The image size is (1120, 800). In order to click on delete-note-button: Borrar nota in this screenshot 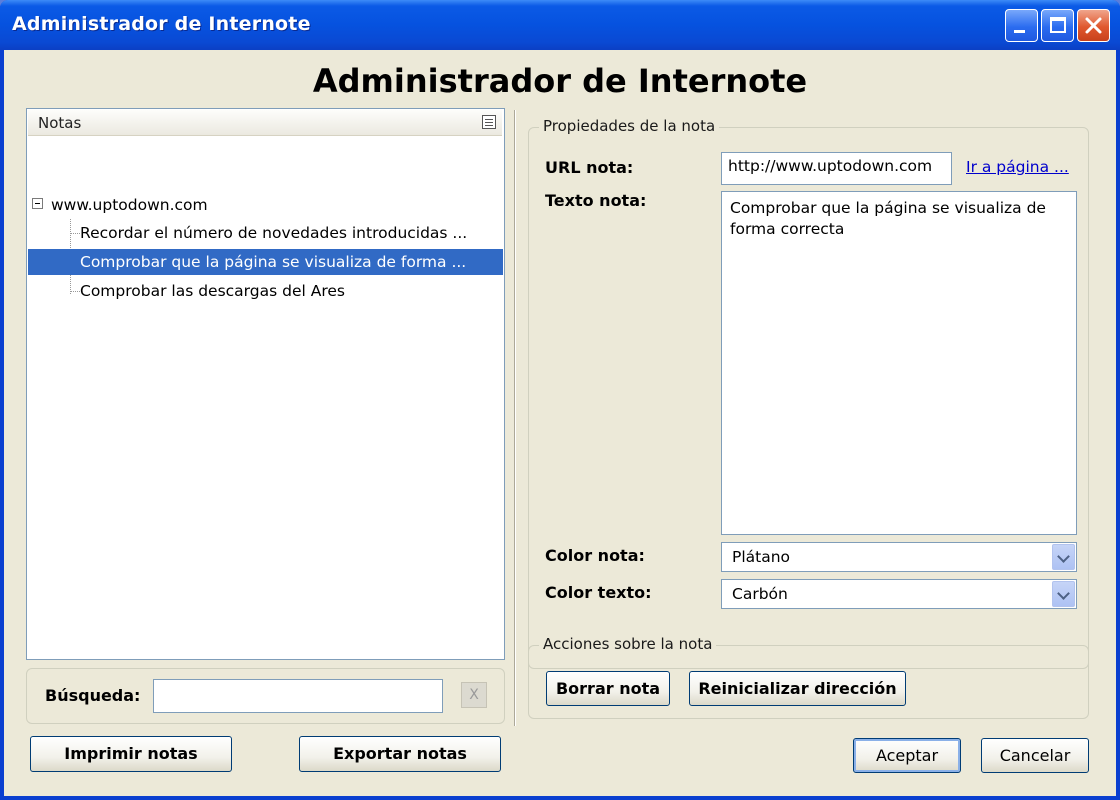, I will do `click(608, 688)`.